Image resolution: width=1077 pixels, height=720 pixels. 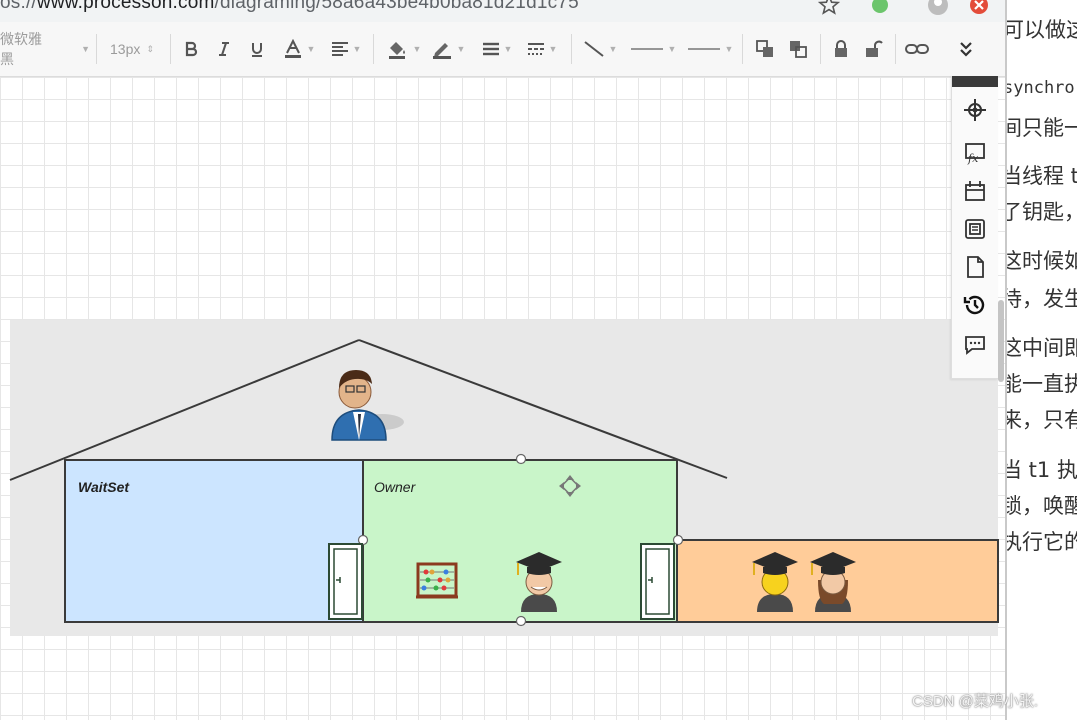 I want to click on bookmark-star-icon, so click(x=829, y=8).